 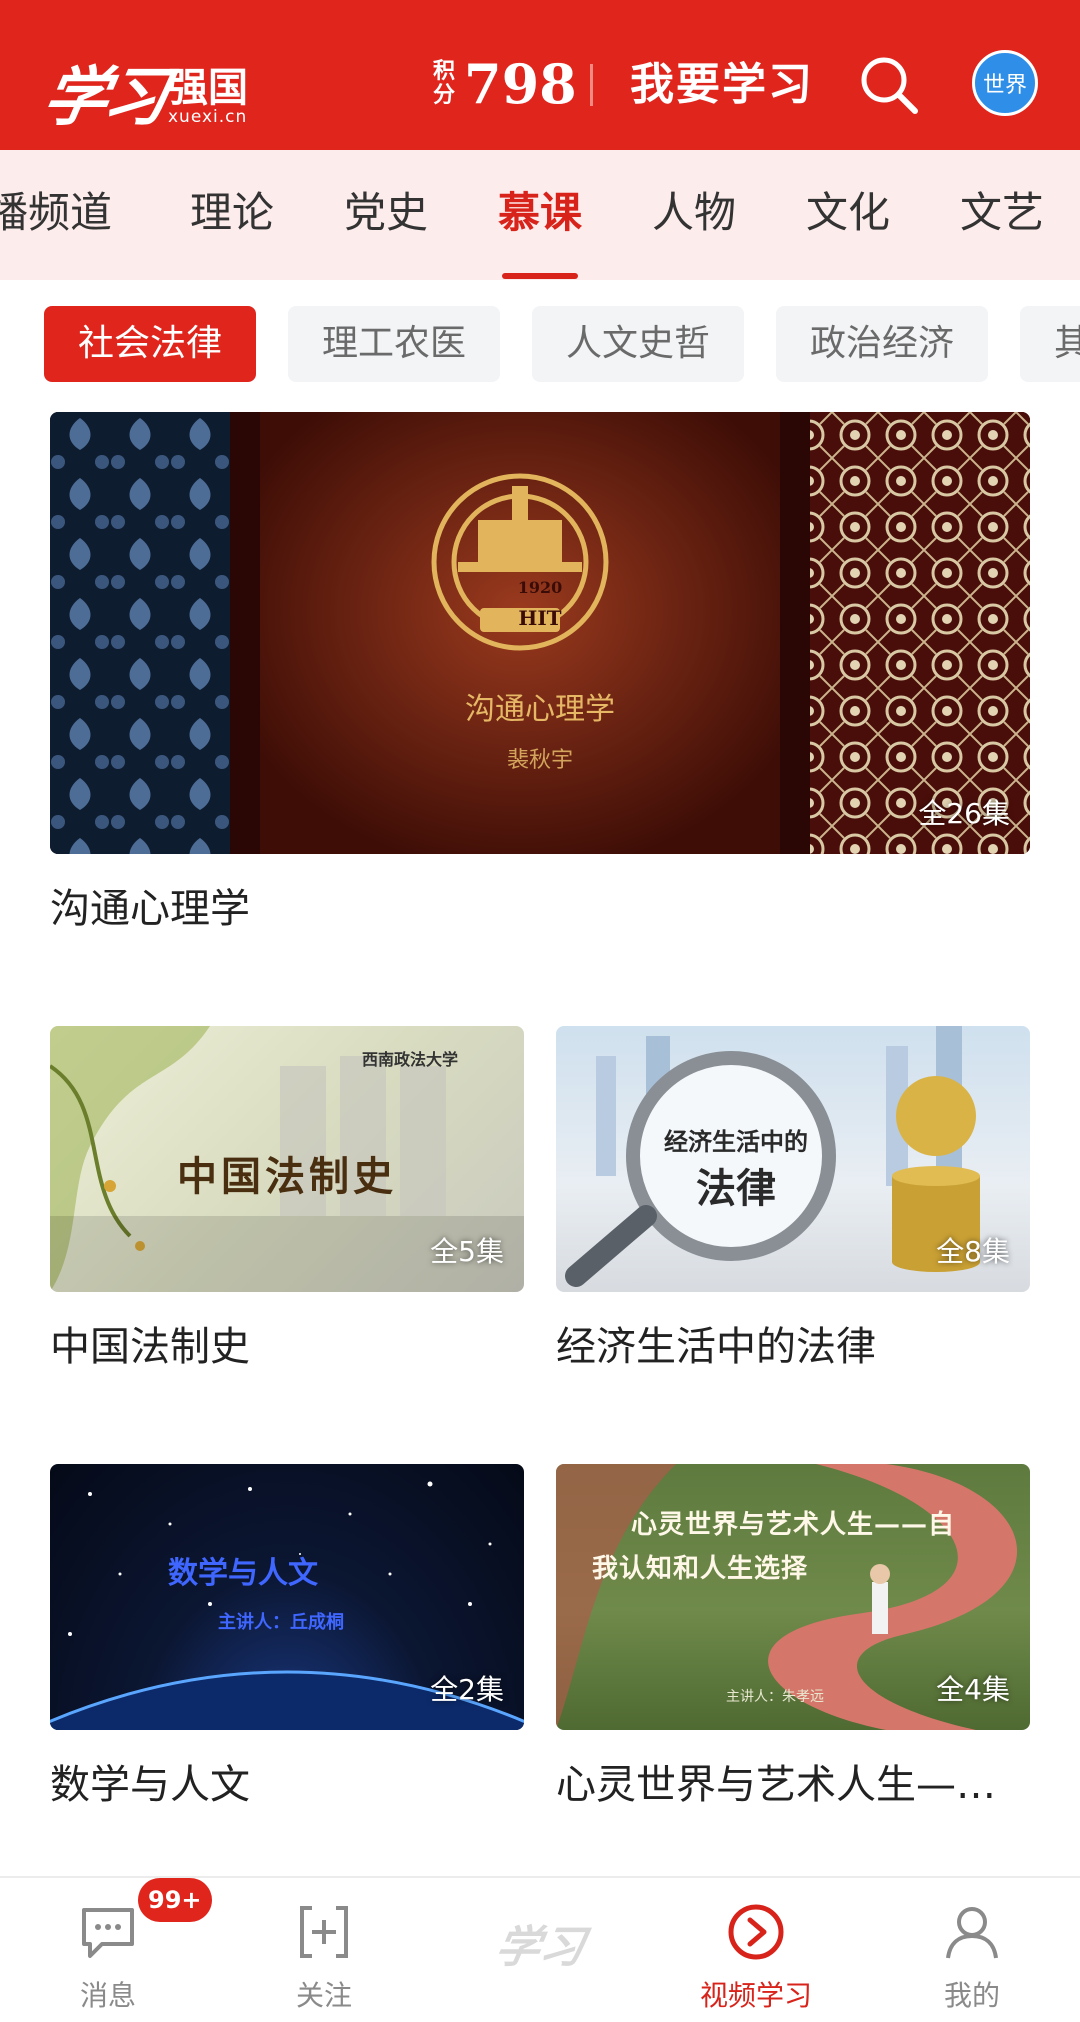 I want to click on nav-follow: 关注, so click(x=324, y=1950).